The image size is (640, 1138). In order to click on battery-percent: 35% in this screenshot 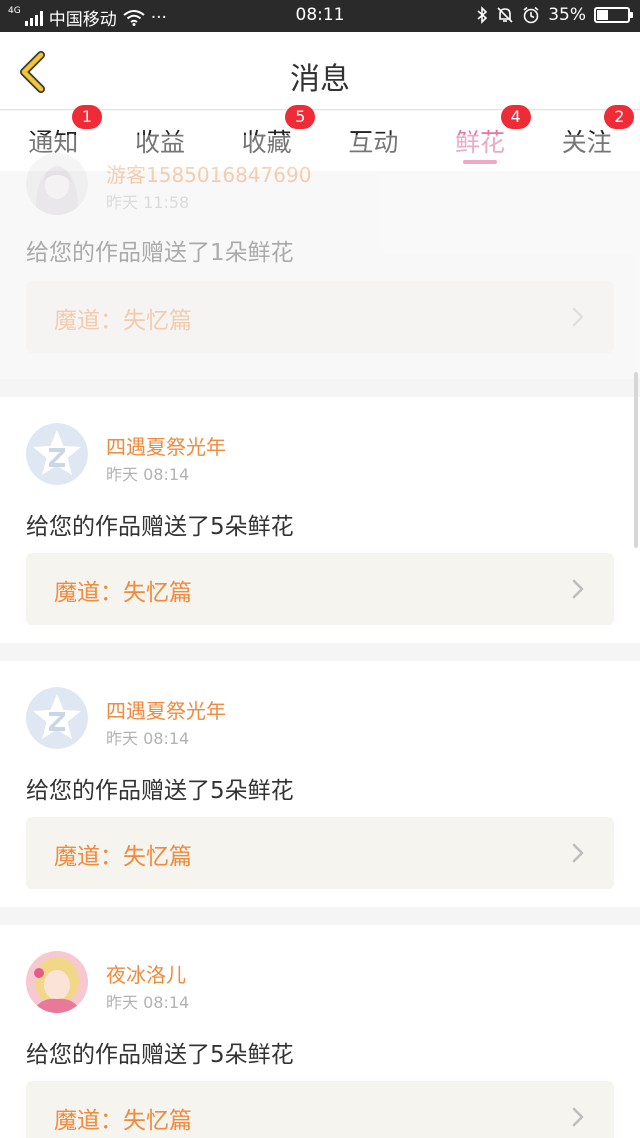, I will do `click(567, 15)`.